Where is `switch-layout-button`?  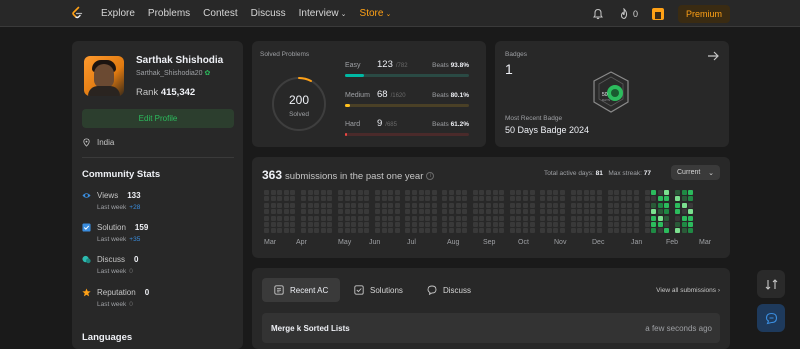
switch-layout-button is located at coordinates (771, 284).